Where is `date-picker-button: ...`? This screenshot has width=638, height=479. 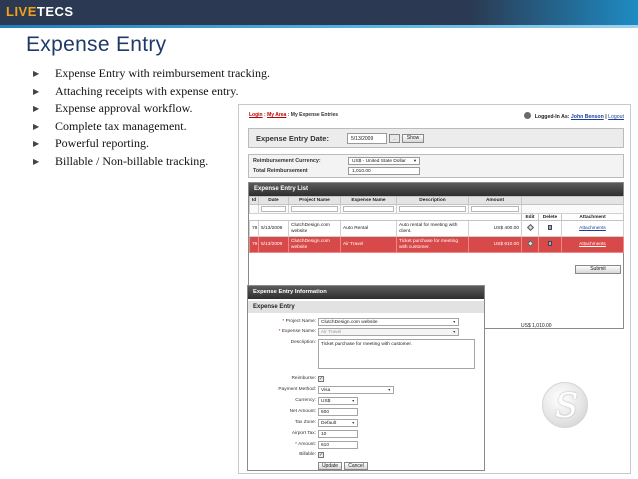
date-picker-button: ... is located at coordinates (394, 138).